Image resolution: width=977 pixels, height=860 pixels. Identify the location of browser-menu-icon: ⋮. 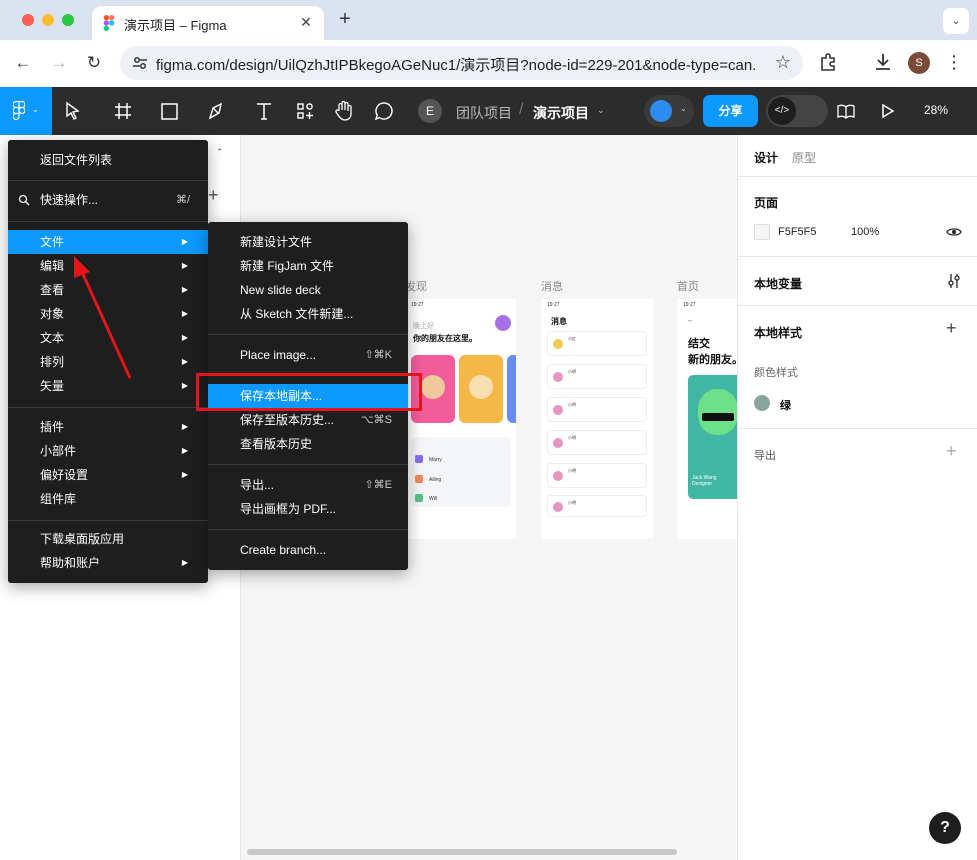
(954, 62).